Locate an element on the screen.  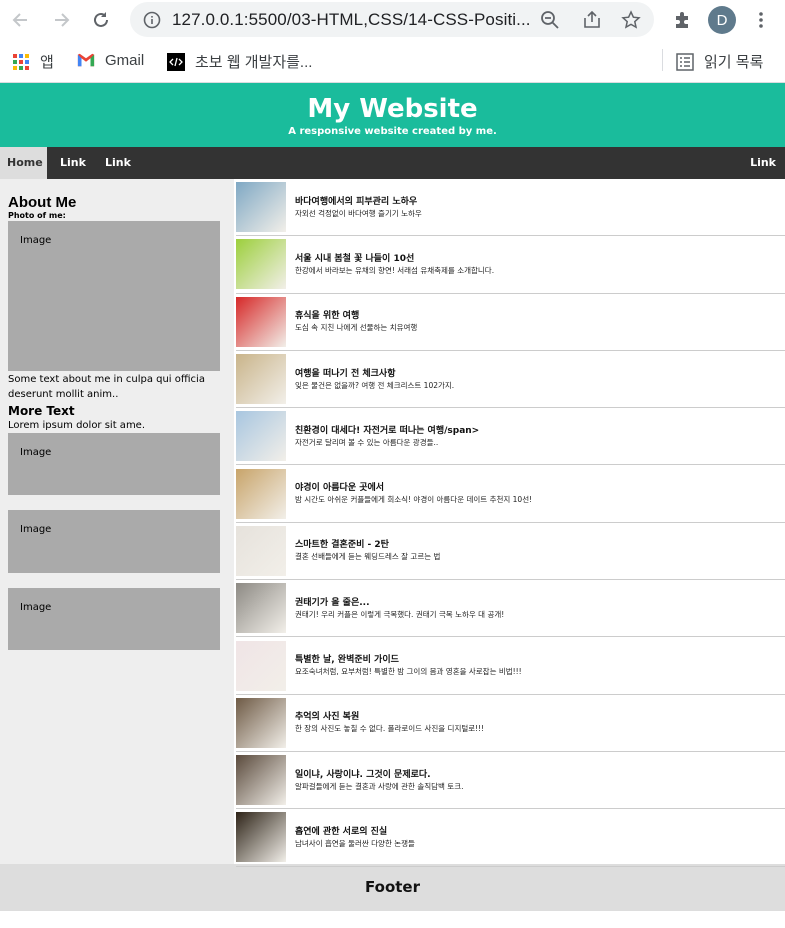
article-text: 흡연에 관한 서로의 진실 남녀사이 흡연을 둘러싼 다양한 논쟁들 is located at coordinates (355, 837).